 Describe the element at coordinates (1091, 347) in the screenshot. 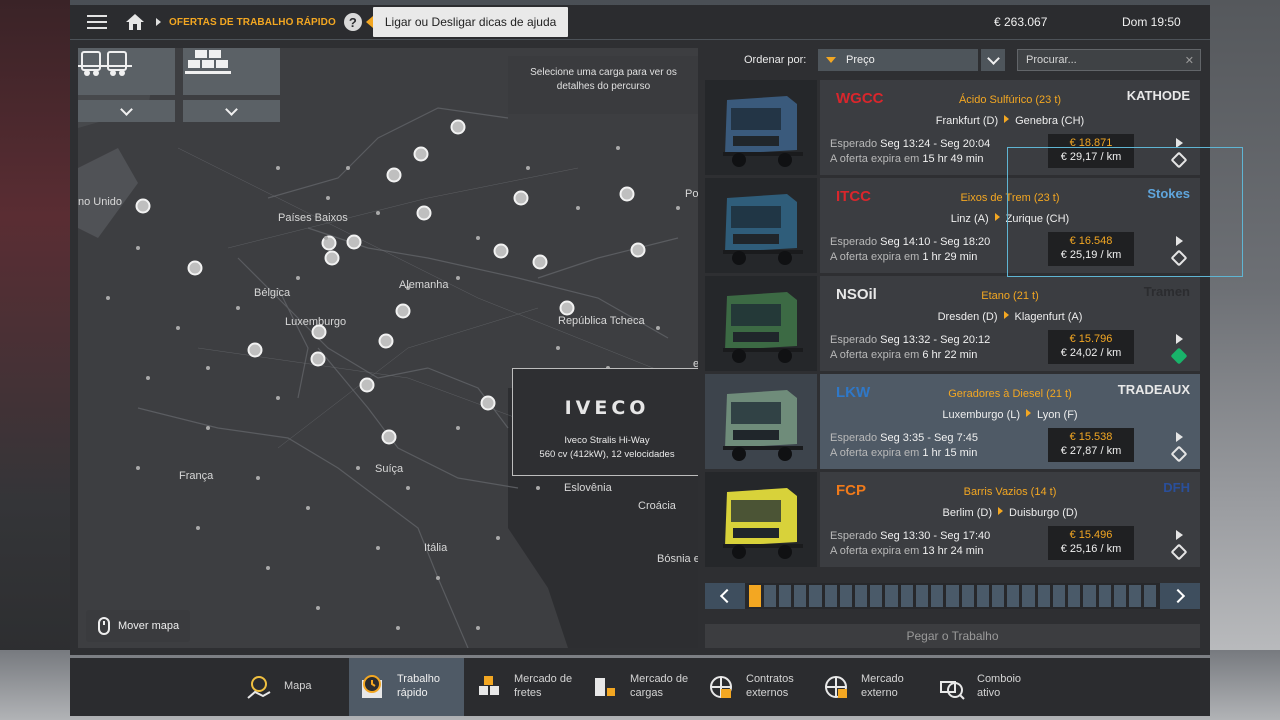

I see `price-box: € 15.796 € 24,02 / km` at that location.